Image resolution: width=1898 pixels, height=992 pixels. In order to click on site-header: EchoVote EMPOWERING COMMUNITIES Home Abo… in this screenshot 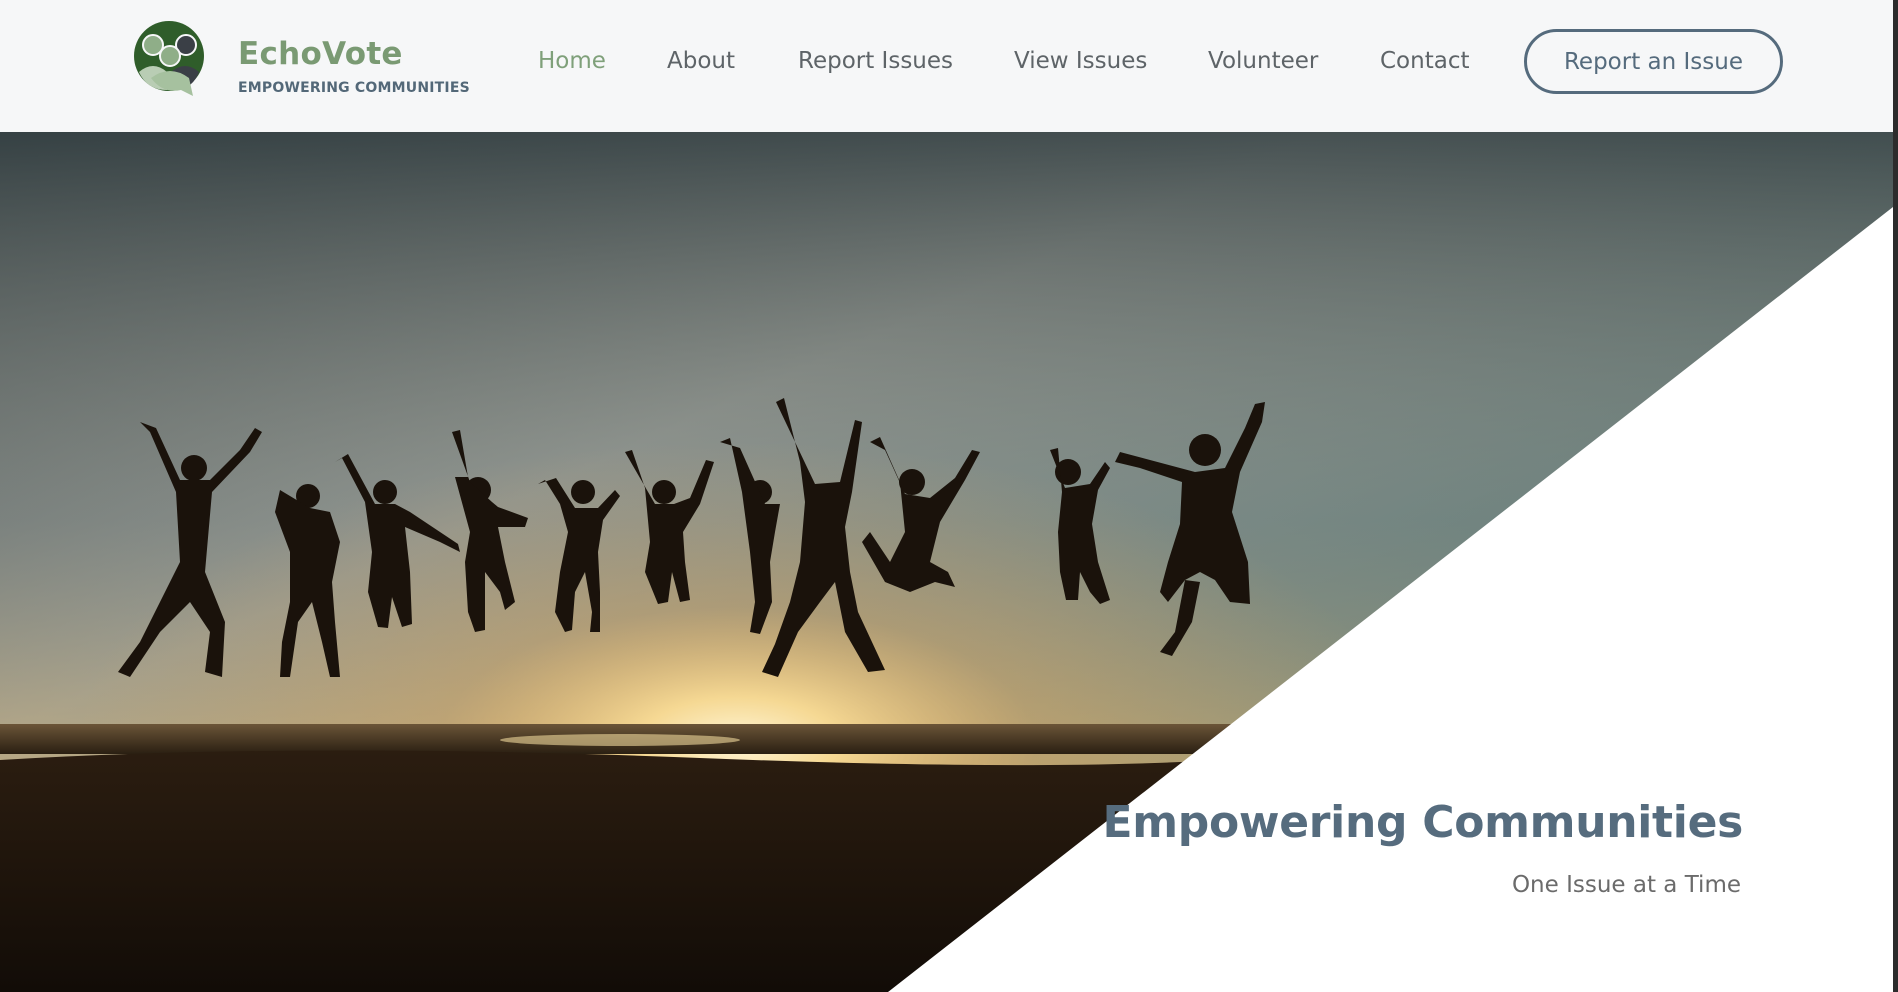, I will do `click(946, 66)`.